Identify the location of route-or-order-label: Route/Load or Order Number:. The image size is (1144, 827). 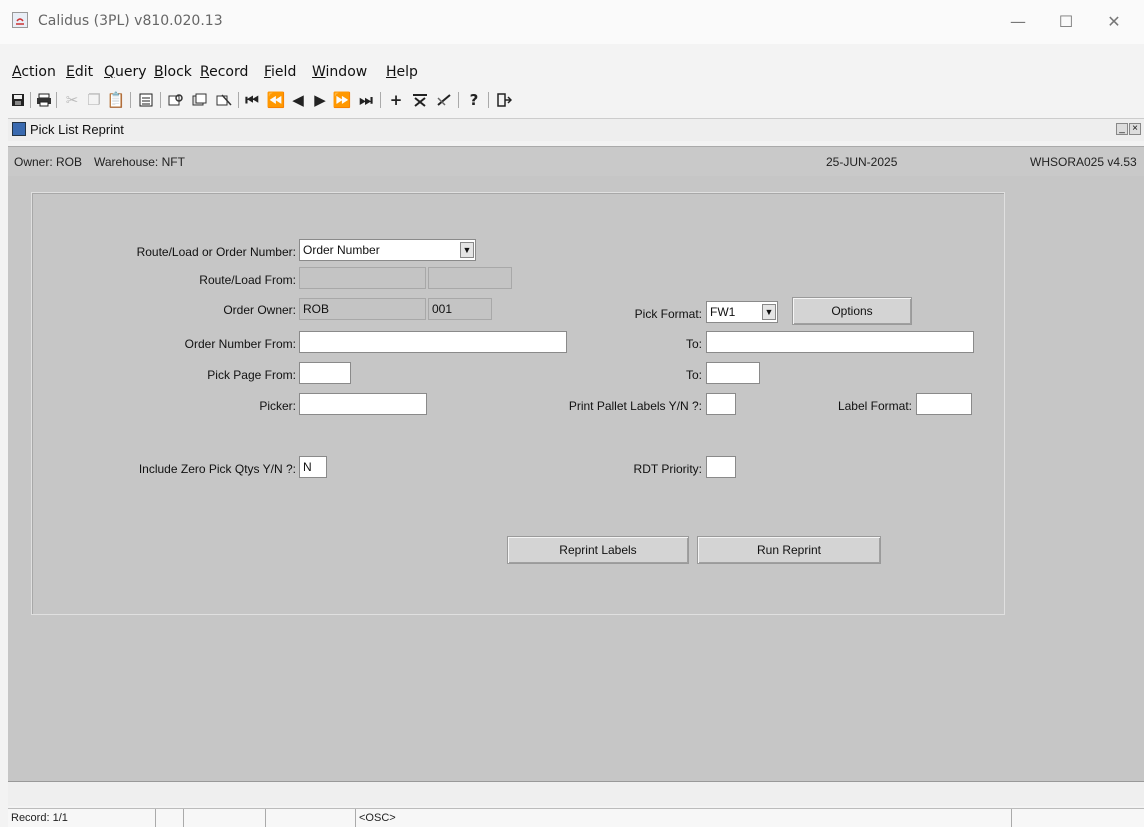
(216, 252).